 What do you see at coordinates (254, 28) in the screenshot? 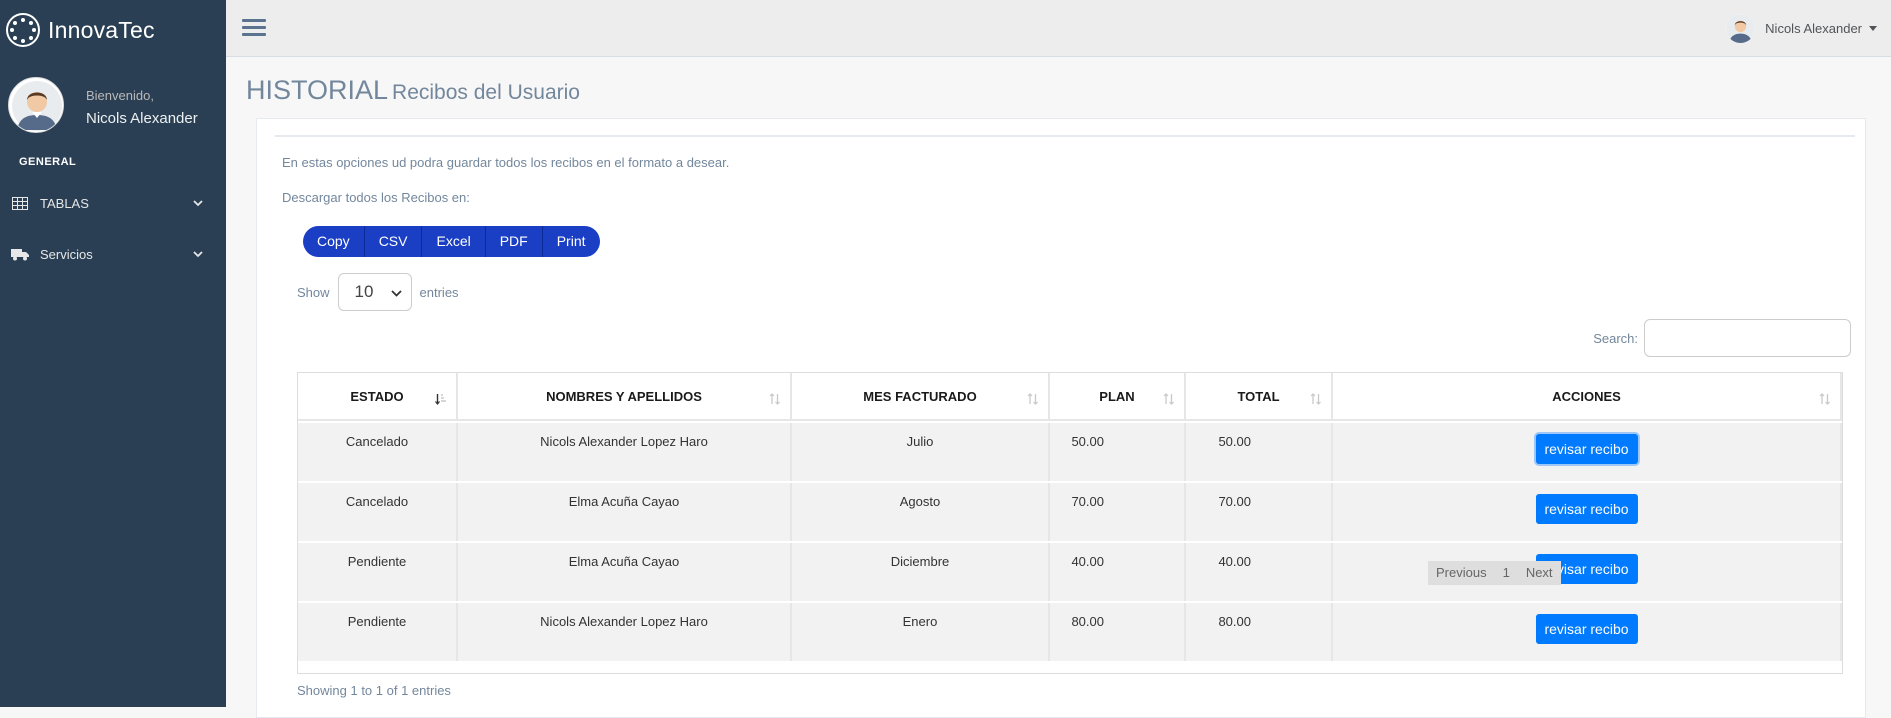
I see `hamburger-menu-icon` at bounding box center [254, 28].